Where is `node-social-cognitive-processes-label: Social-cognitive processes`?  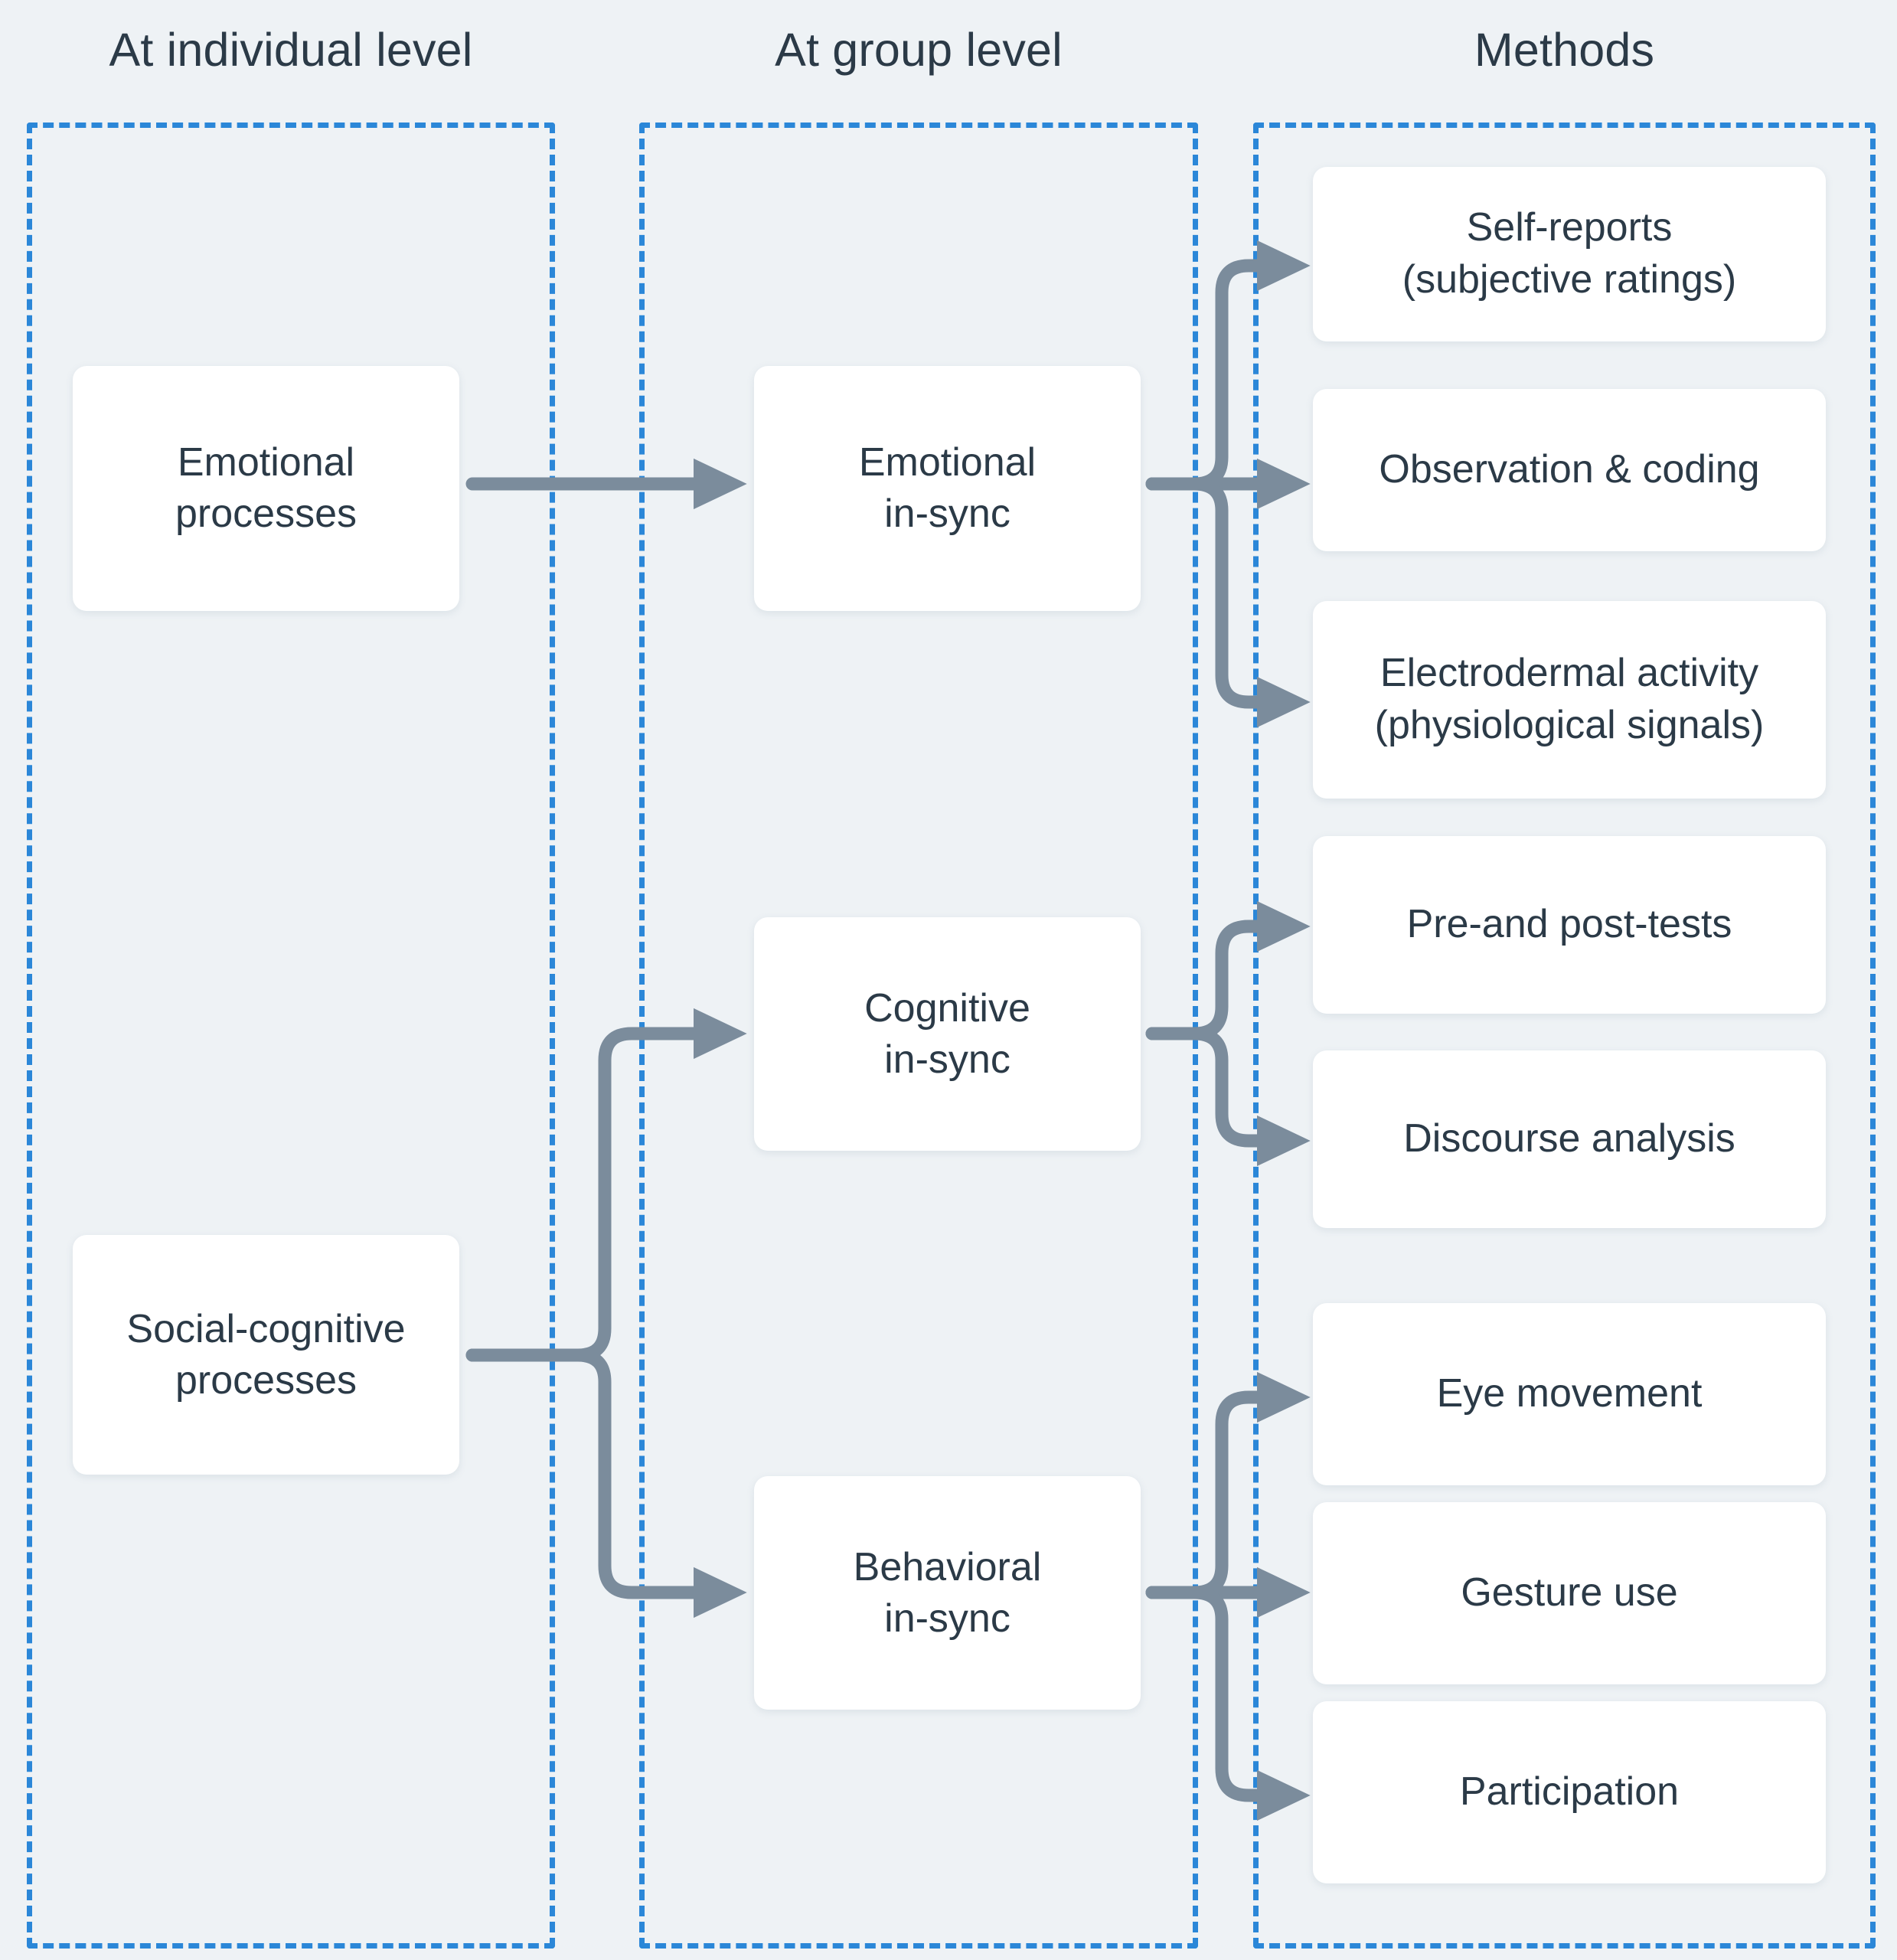 node-social-cognitive-processes-label: Social-cognitive processes is located at coordinates (266, 1354).